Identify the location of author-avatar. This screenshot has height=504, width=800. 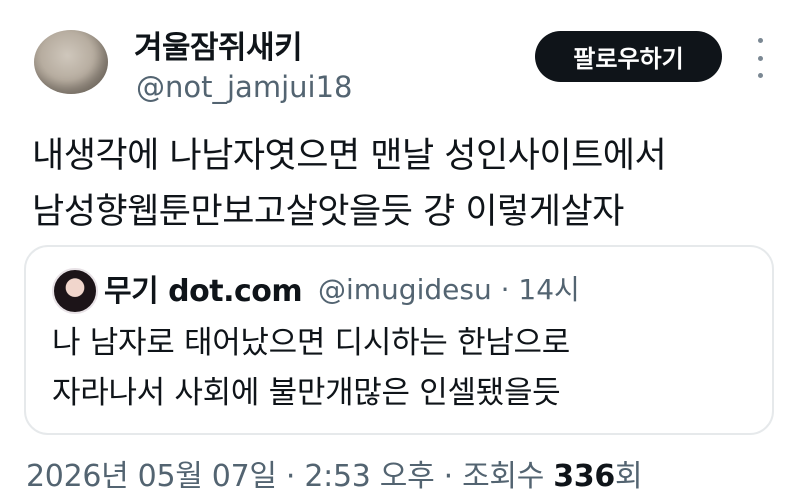
(71, 62).